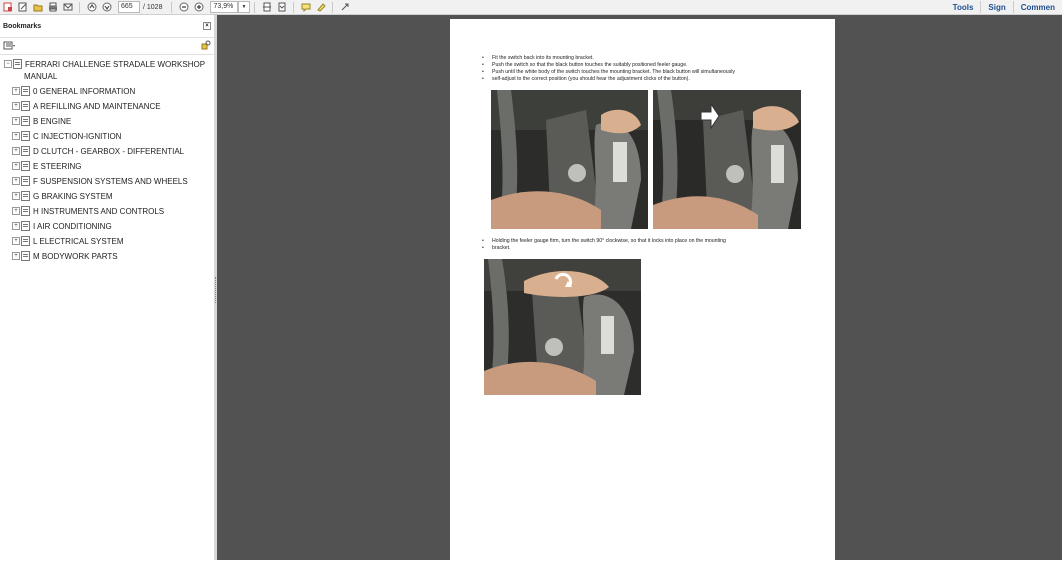 The width and height of the screenshot is (1062, 569). What do you see at coordinates (963, 7) in the screenshot?
I see `tools-button: Tools` at bounding box center [963, 7].